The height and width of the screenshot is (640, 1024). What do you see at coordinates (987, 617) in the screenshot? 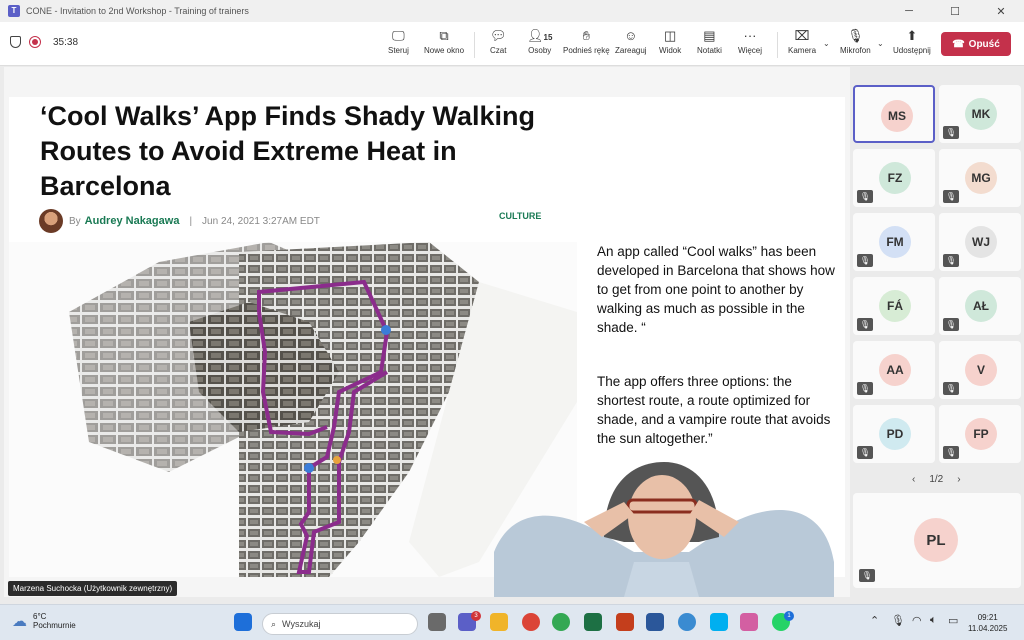
I see `clock-time: 09:21` at bounding box center [987, 617].